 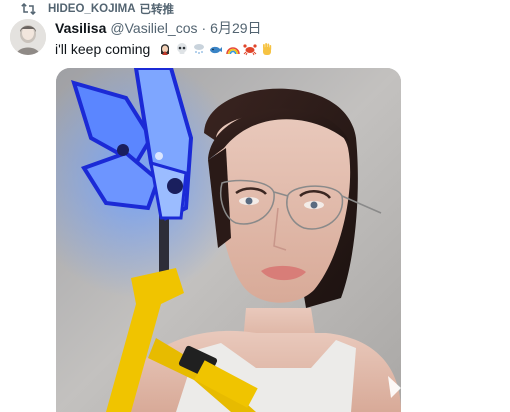 What do you see at coordinates (80, 28) in the screenshot?
I see `author-display-name: Vasilisa` at bounding box center [80, 28].